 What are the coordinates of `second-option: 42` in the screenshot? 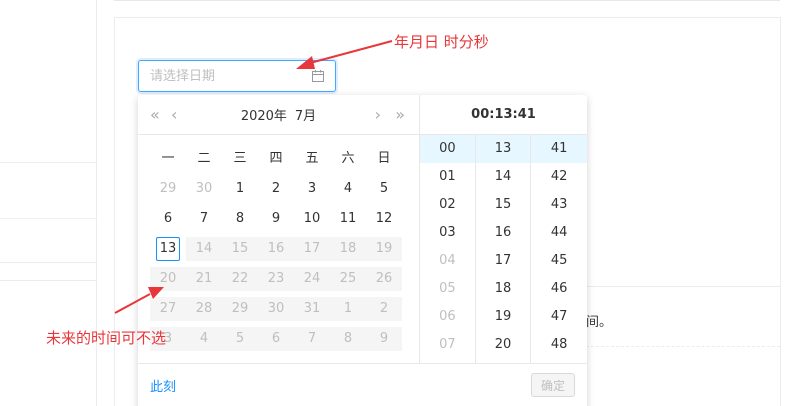 It's located at (559, 177).